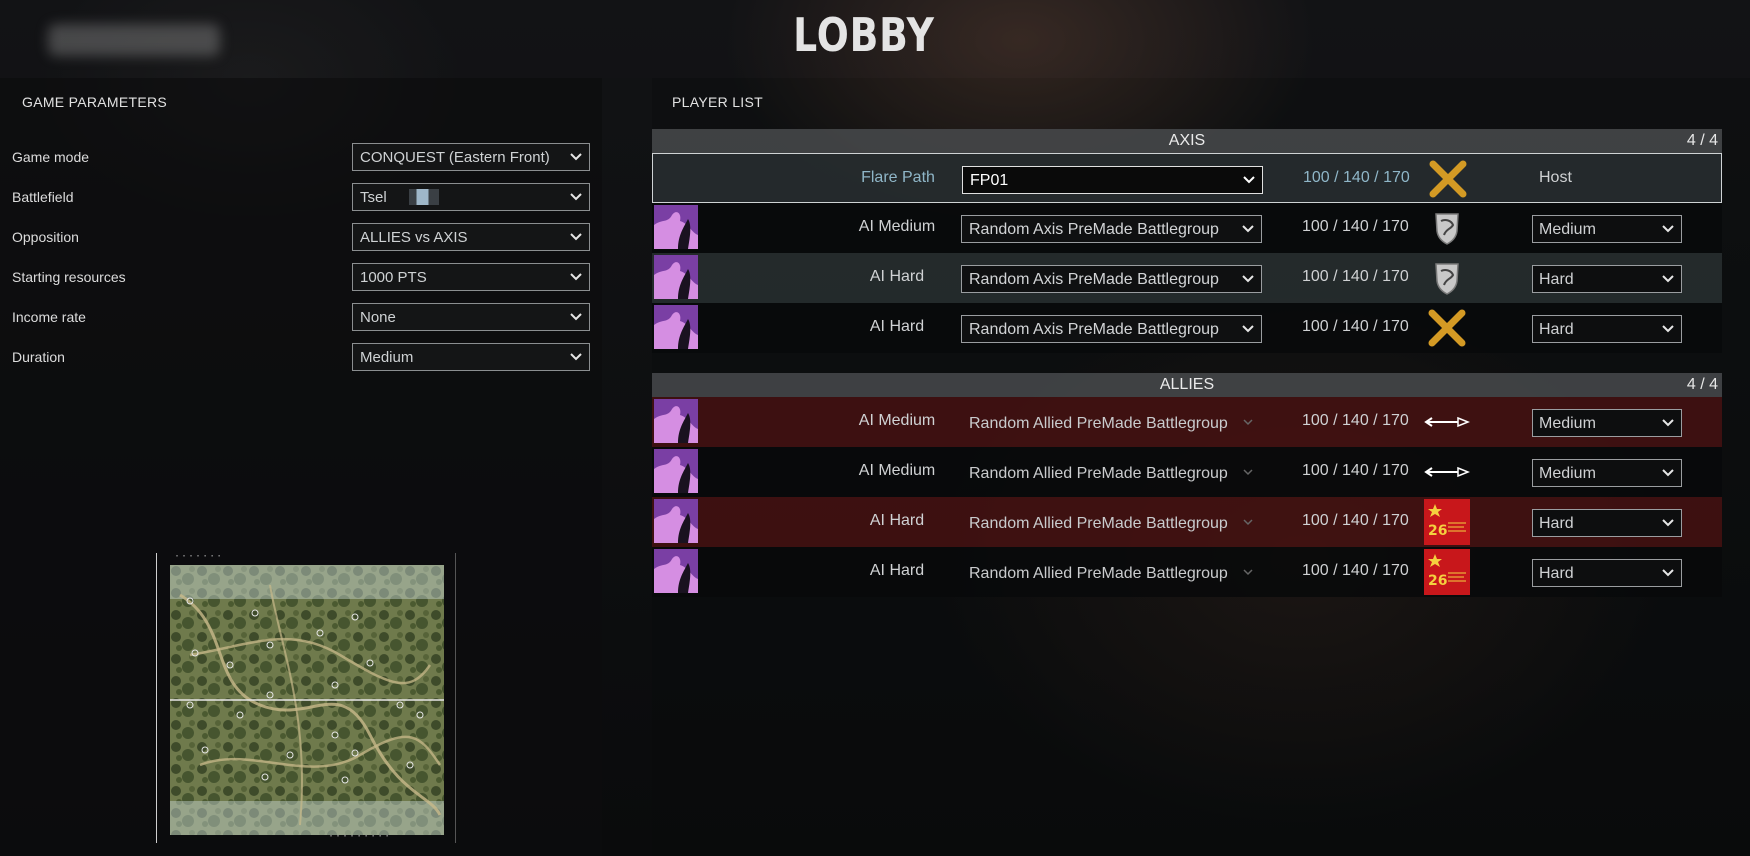 The height and width of the screenshot is (856, 1750). Describe the element at coordinates (1112, 180) in the screenshot. I see `battlegroup-select: FP01` at that location.